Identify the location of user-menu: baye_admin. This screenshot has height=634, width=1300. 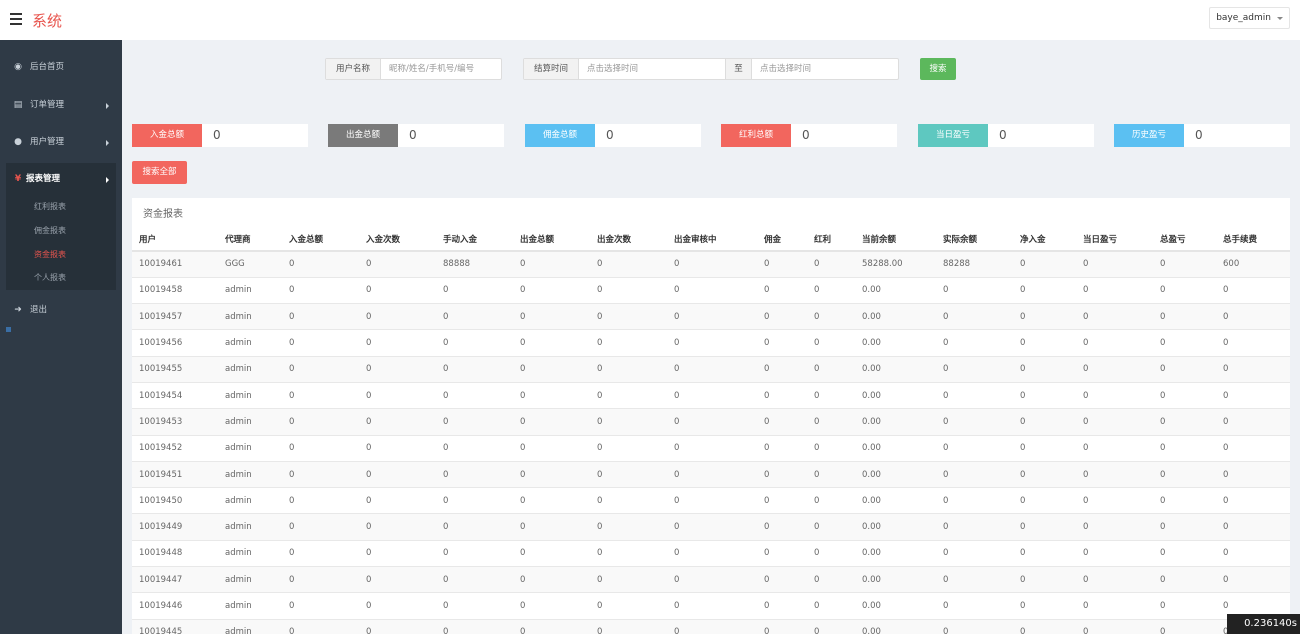
(1249, 18).